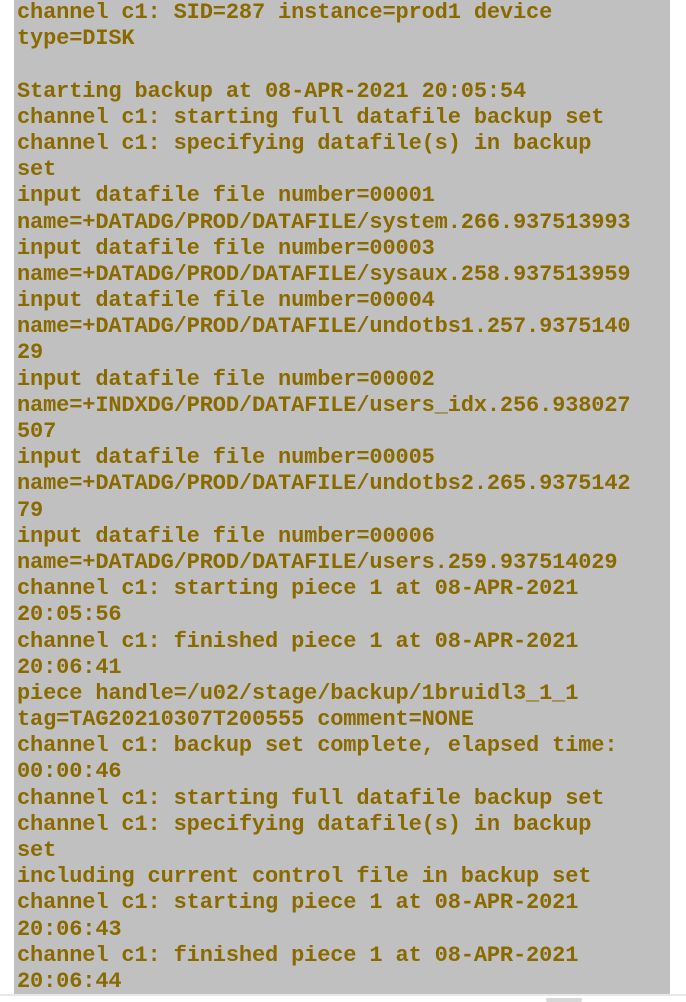  What do you see at coordinates (69, 929) in the screenshot?
I see `console-line: 20:06:43` at bounding box center [69, 929].